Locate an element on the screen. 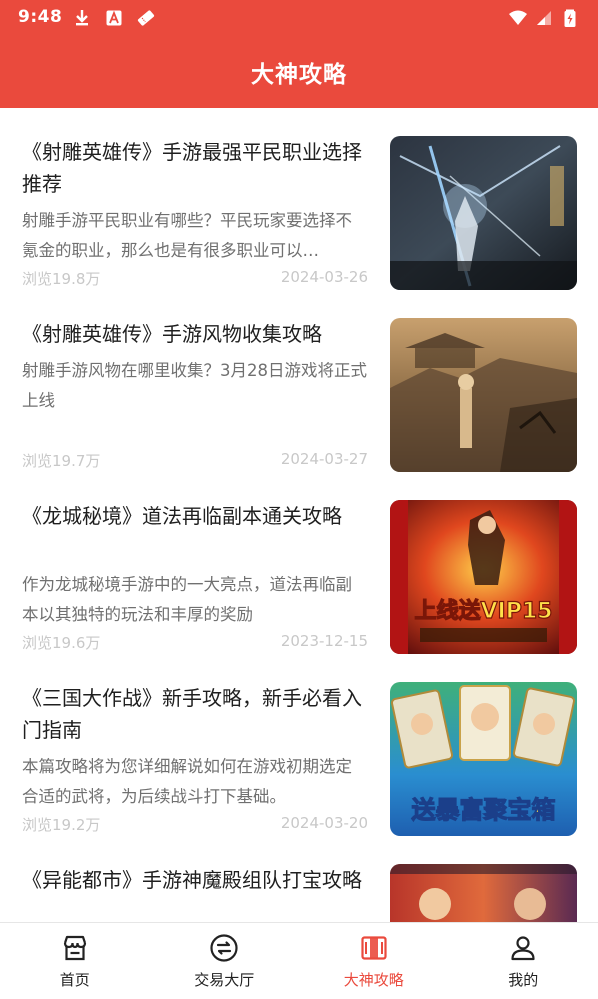  tab-guides: 大神攻略 is located at coordinates (374, 961).